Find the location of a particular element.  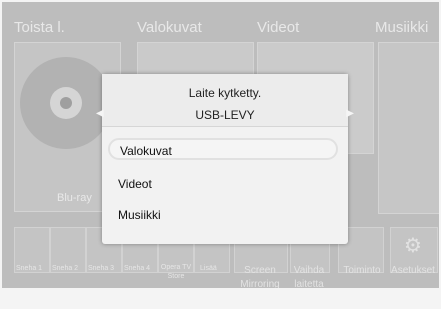

app-tile-label: Sneha 4 is located at coordinates (137, 268).